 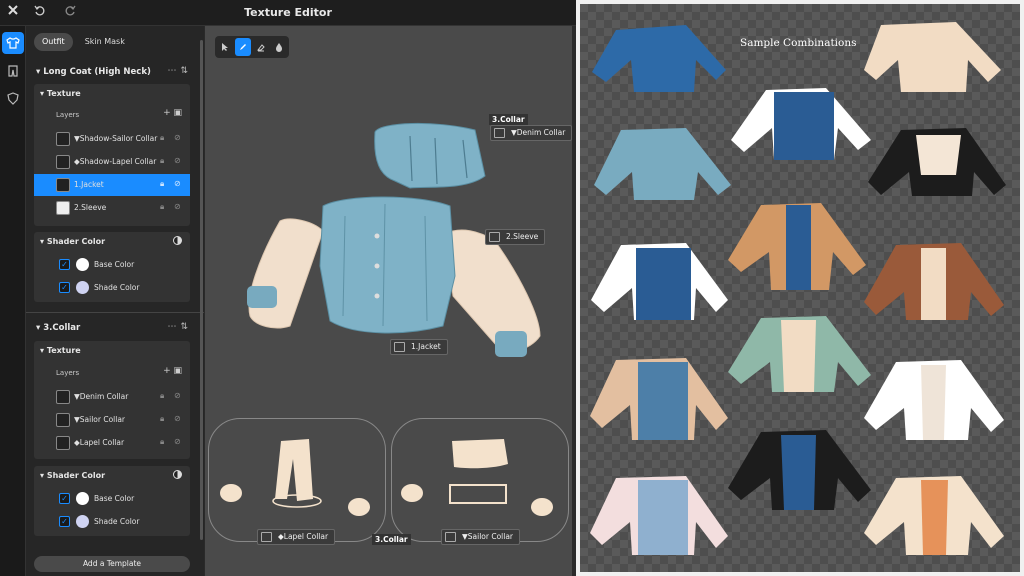 What do you see at coordinates (480, 480) in the screenshot?
I see `sailor-collar-preview` at bounding box center [480, 480].